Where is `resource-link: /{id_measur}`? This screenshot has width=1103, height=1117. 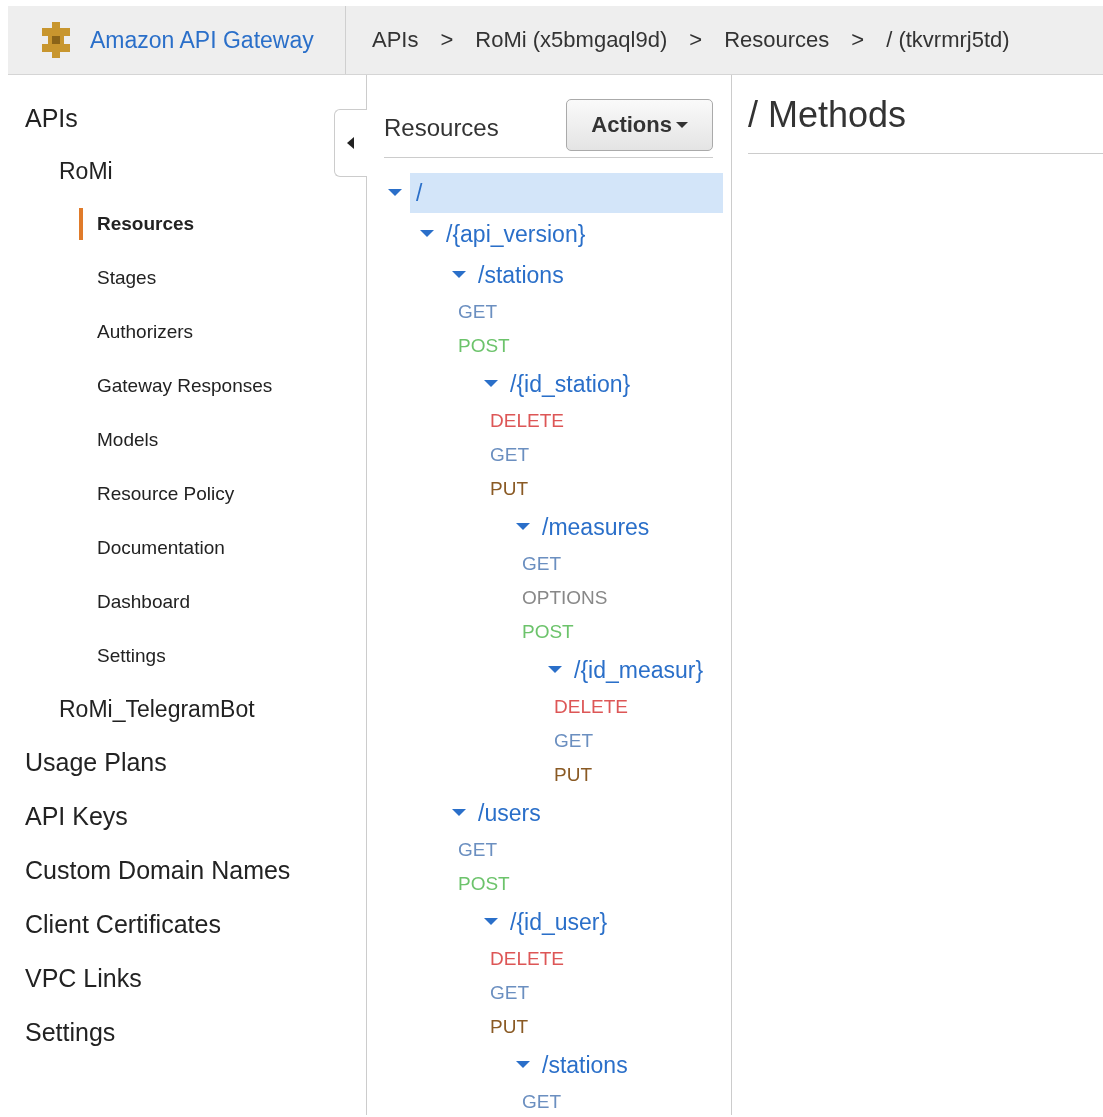
resource-link: /{id_measur} is located at coordinates (641, 669).